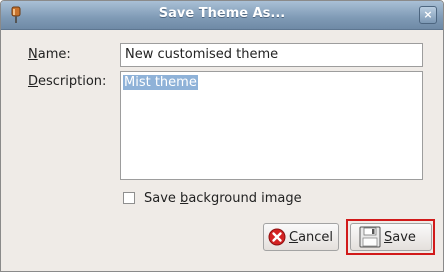 This screenshot has height=275, width=444. What do you see at coordinates (271, 55) in the screenshot?
I see `name-field: New customised theme` at bounding box center [271, 55].